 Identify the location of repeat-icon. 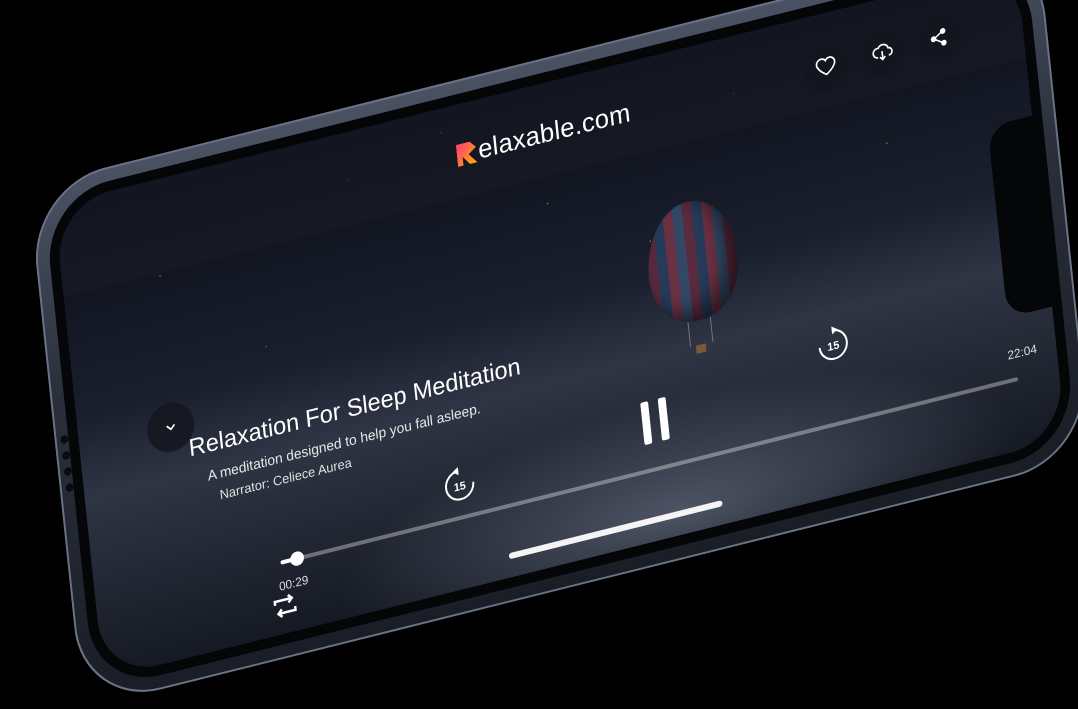
(285, 605).